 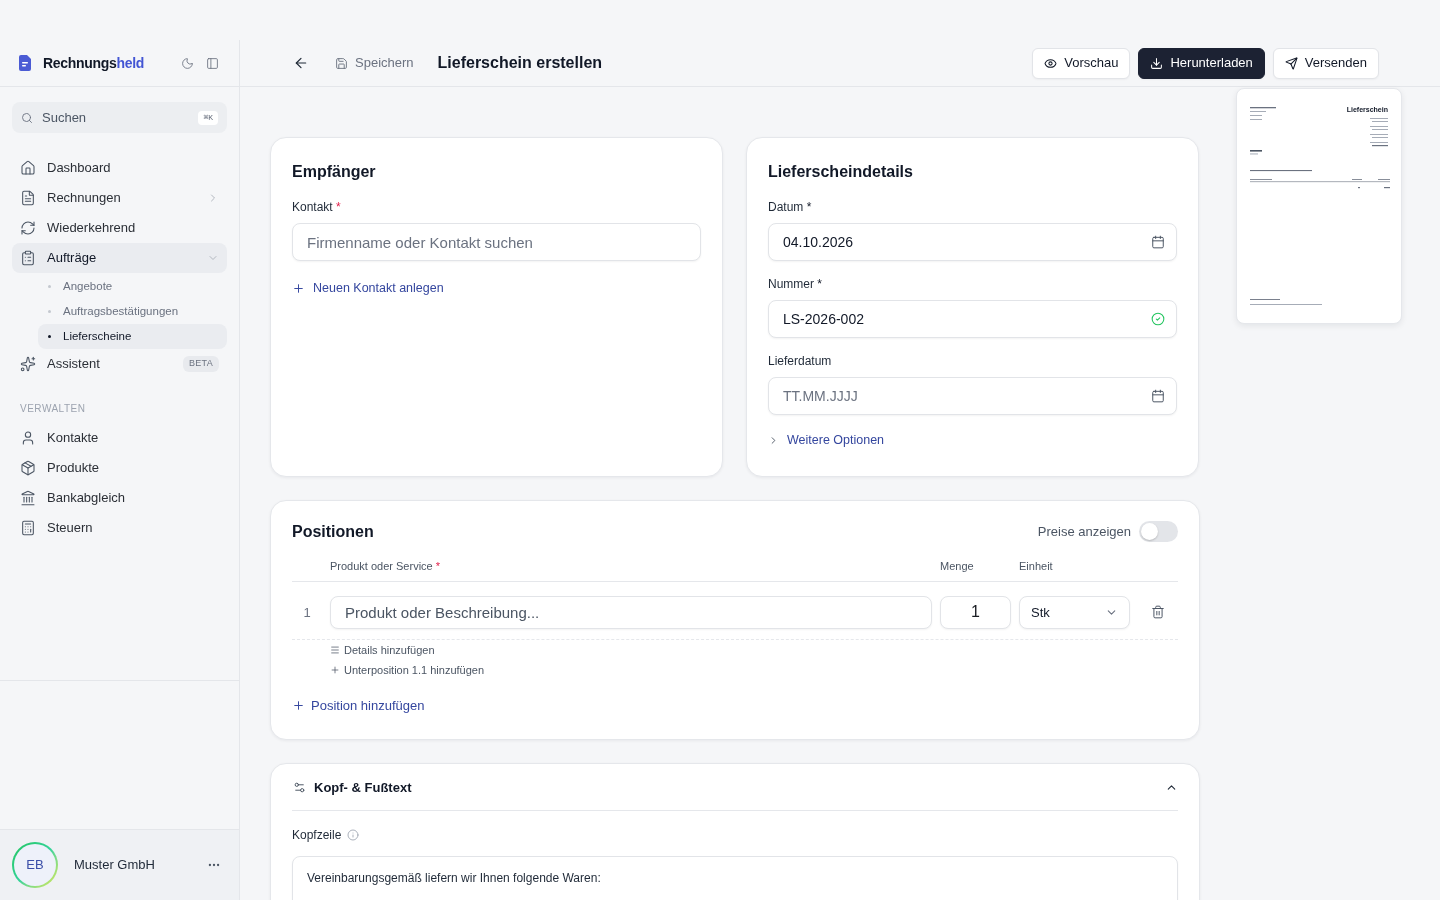 What do you see at coordinates (119, 498) in the screenshot?
I see `nav-item: Bankabgleich` at bounding box center [119, 498].